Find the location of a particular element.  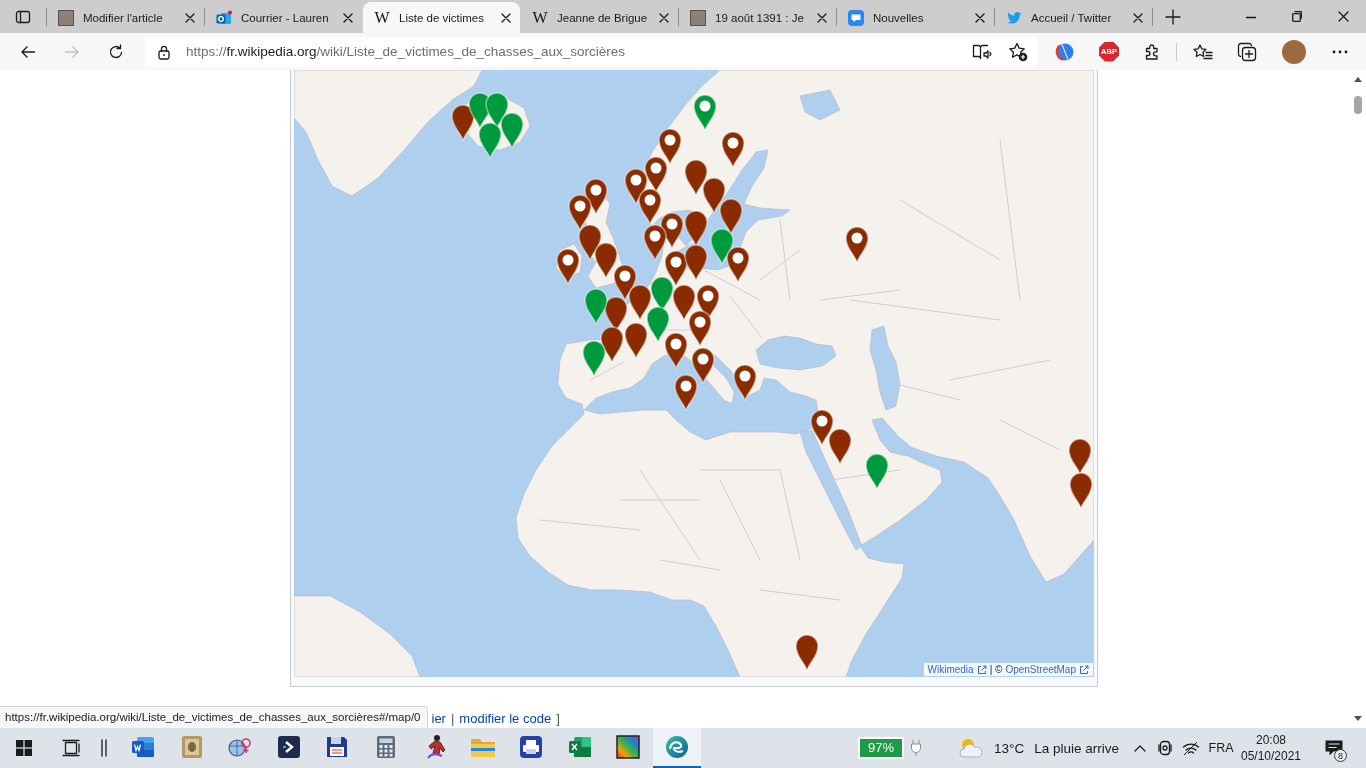

browser-tab: Modifier l'article is located at coordinates (125, 17).